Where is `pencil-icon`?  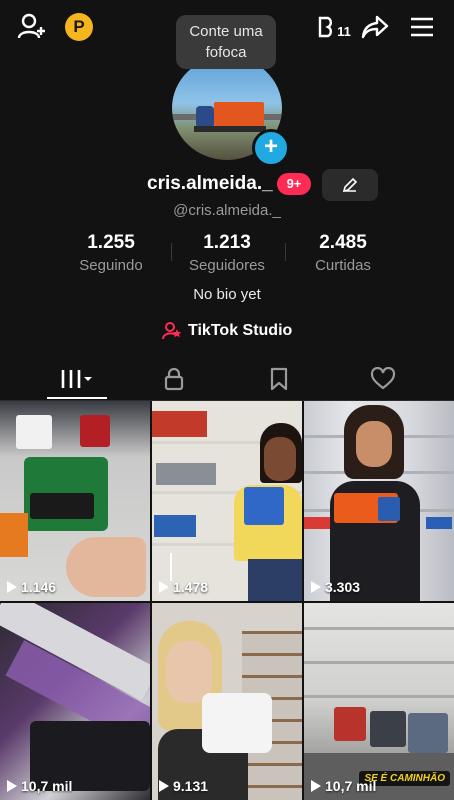 pencil-icon is located at coordinates (350, 185).